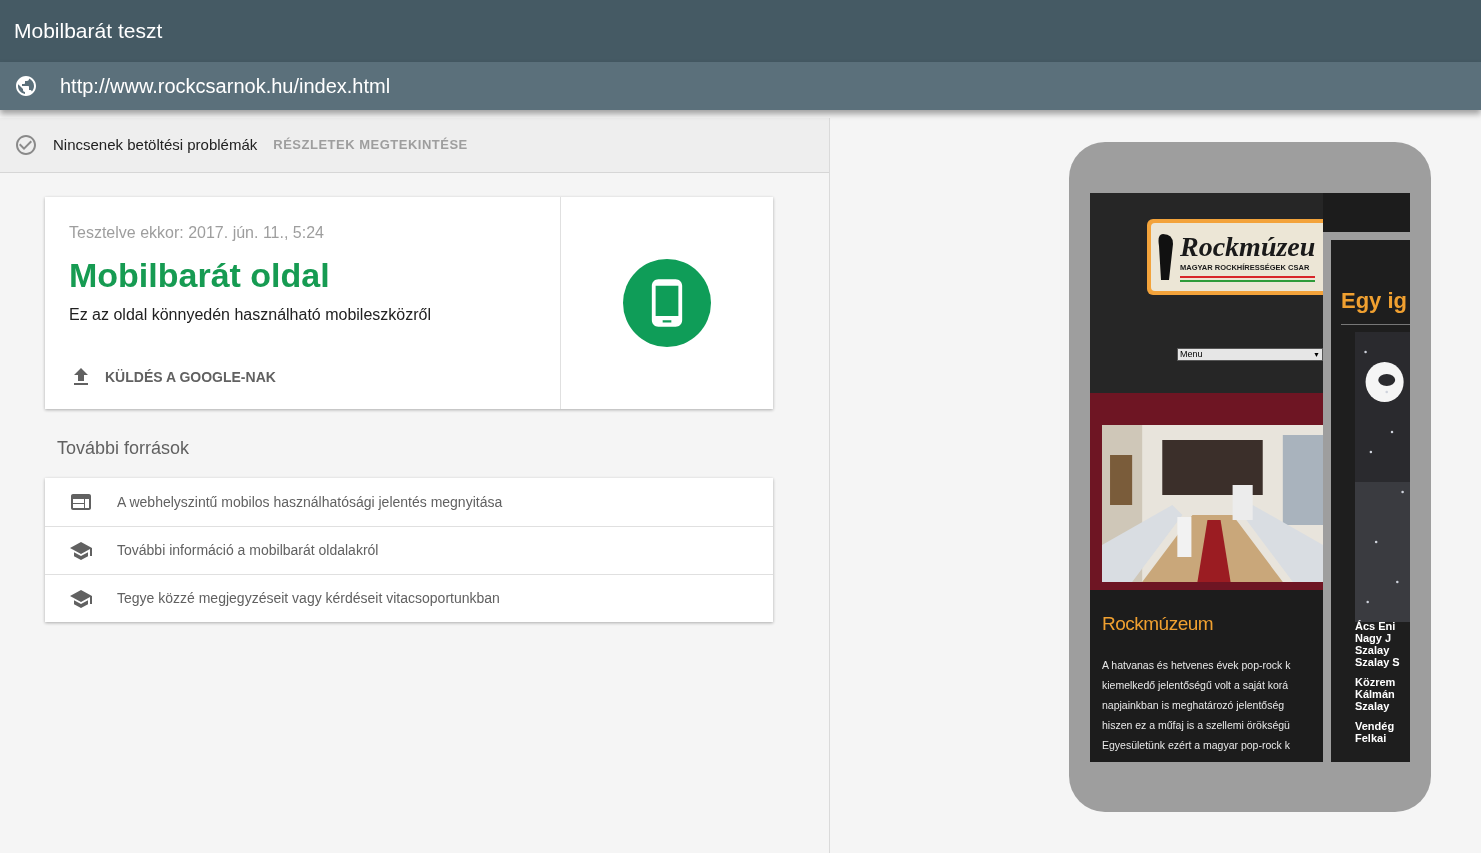 This screenshot has width=1481, height=853. Describe the element at coordinates (172, 377) in the screenshot. I see `submit-to-google-button: KÜLDÉS A GOOGLE-NAK` at that location.